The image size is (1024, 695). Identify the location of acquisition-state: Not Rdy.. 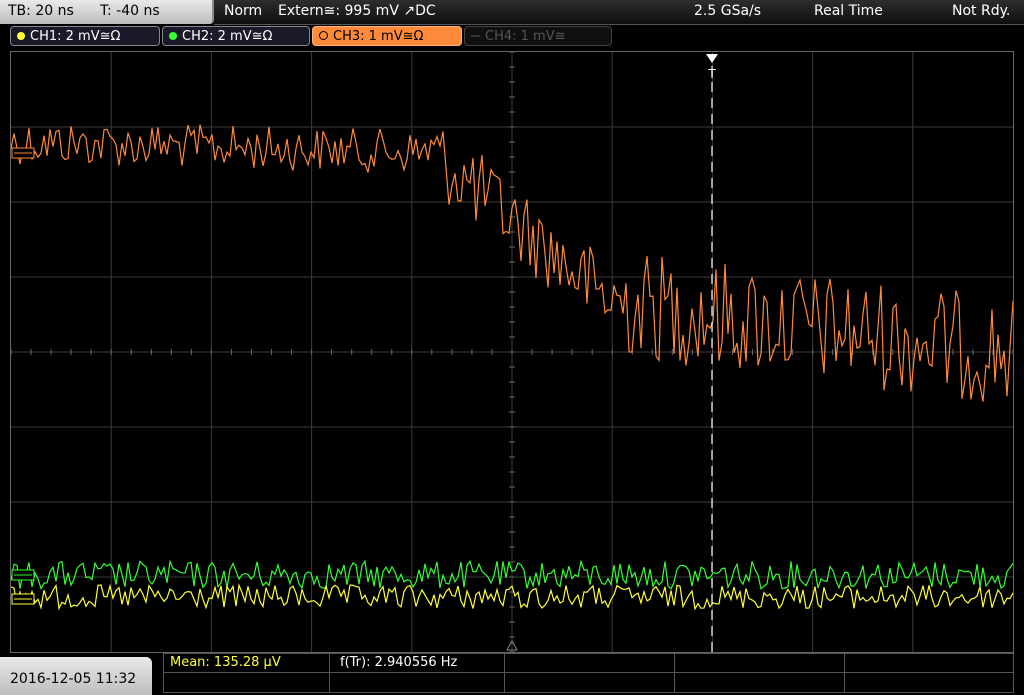
(981, 11).